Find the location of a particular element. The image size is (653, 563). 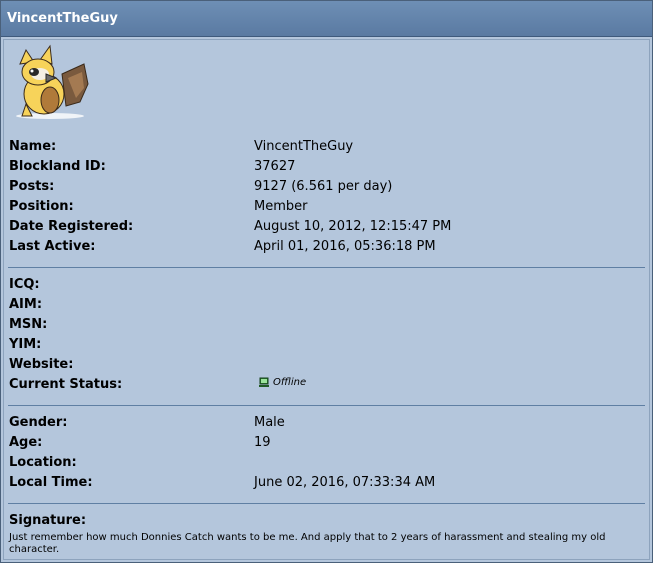

personal-label: Gender: is located at coordinates (38, 422).